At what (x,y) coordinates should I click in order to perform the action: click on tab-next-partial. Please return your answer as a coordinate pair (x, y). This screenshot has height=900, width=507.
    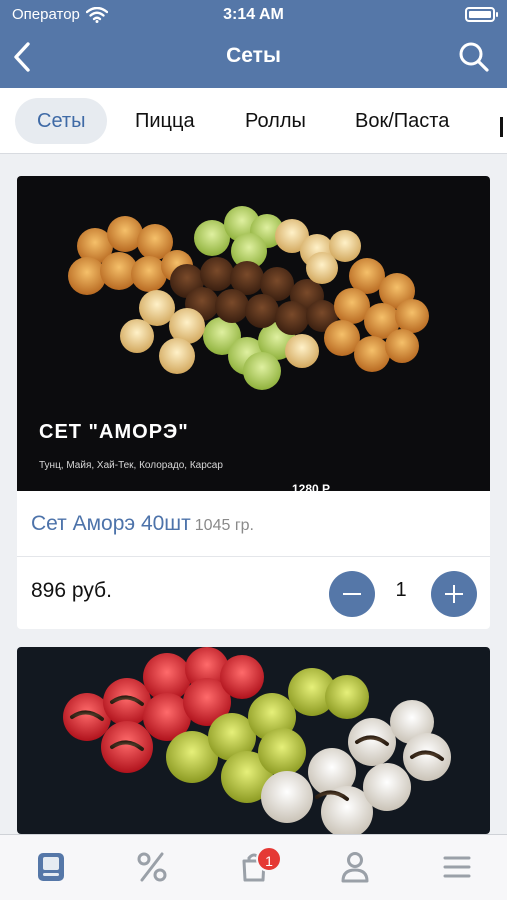
    Looking at the image, I should click on (501, 127).